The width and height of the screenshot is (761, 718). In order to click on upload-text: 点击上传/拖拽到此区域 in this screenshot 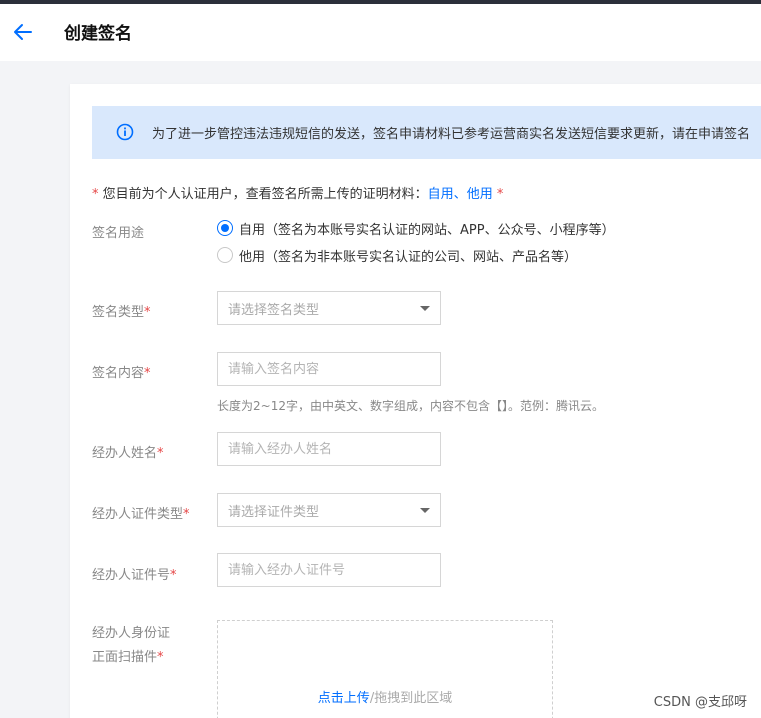, I will do `click(385, 696)`.